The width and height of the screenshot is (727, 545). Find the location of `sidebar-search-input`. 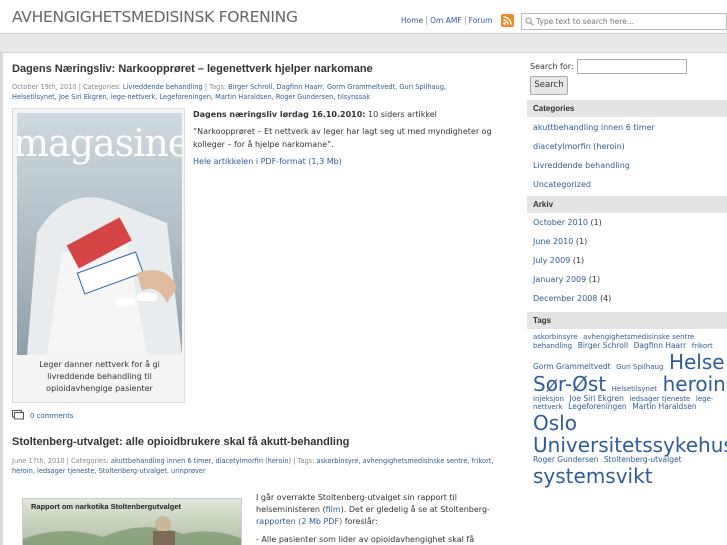

sidebar-search-input is located at coordinates (631, 66).